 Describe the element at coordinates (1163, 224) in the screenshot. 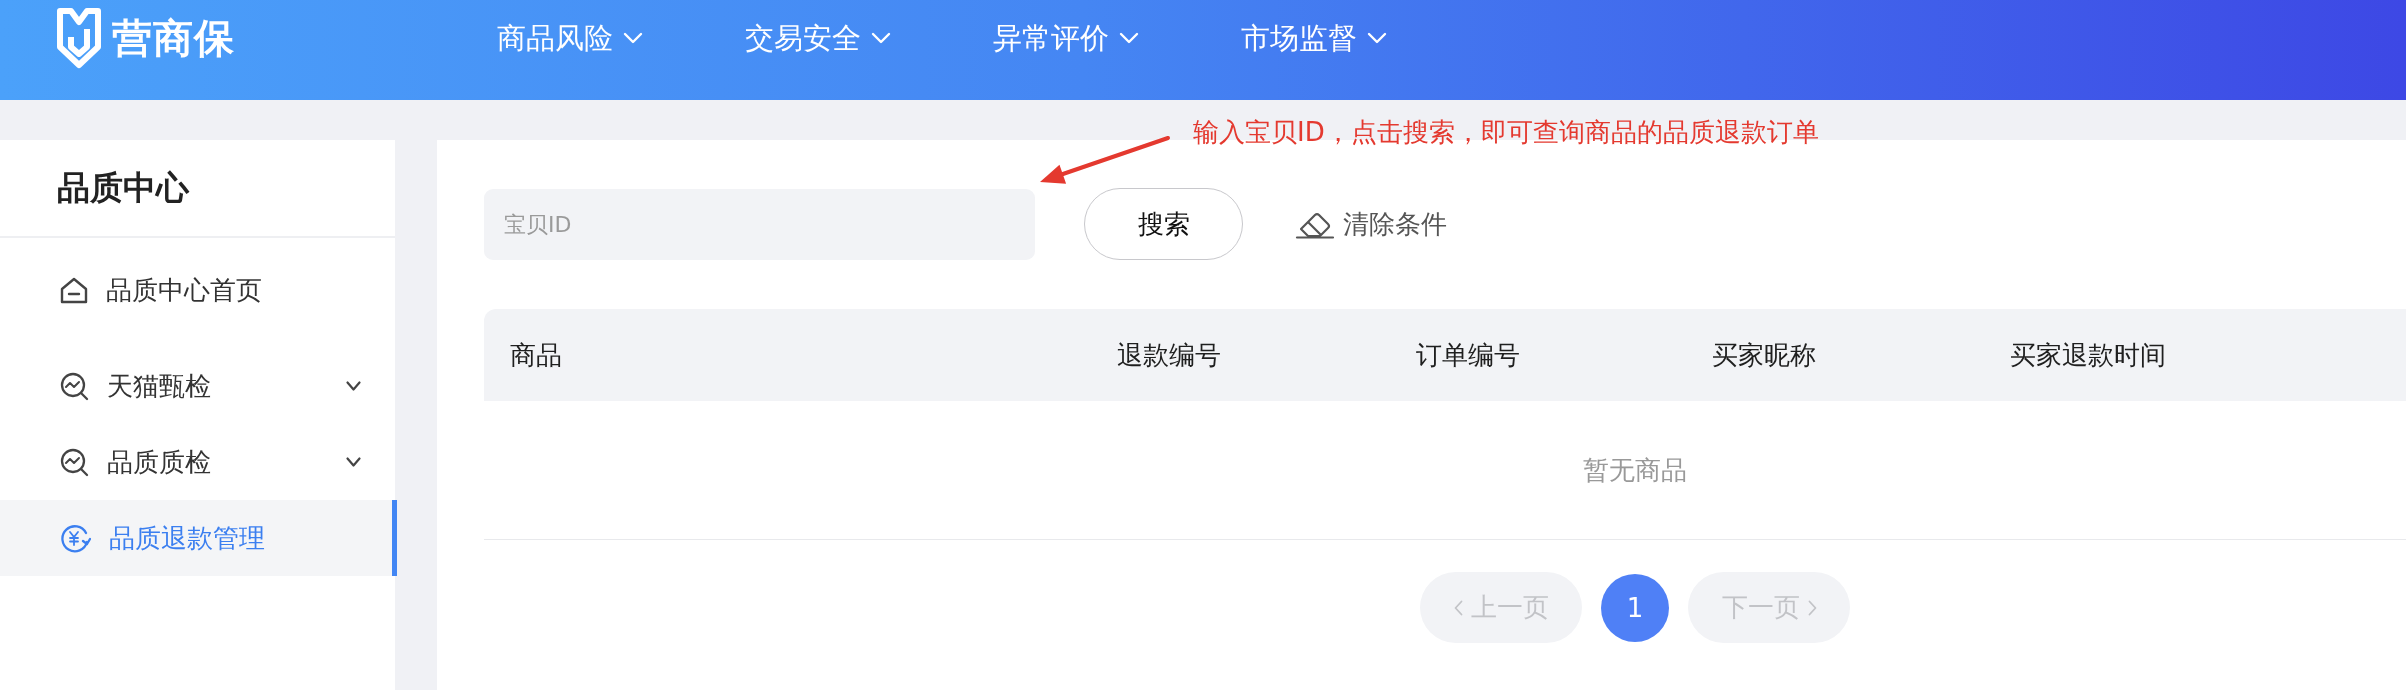

I see `search-button: 搜索` at that location.